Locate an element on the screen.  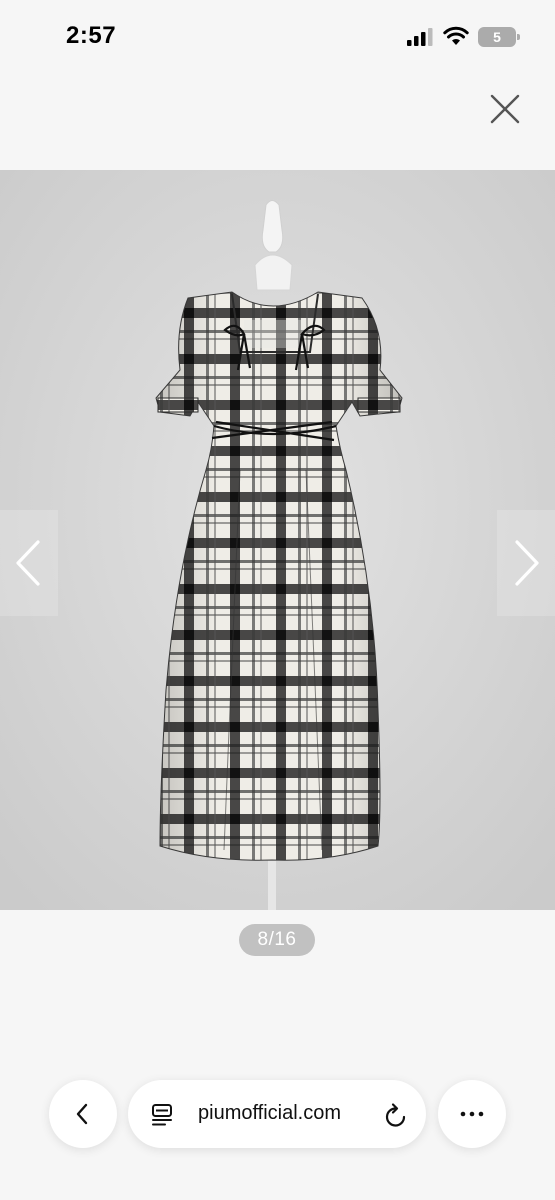
url-text: piumofficial.com is located at coordinates (270, 1113).